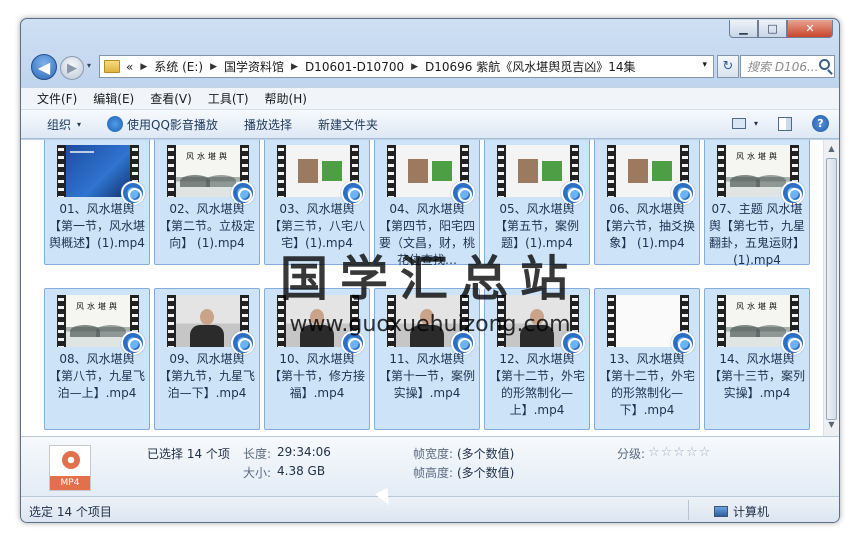 The image size is (860, 543). I want to click on file-item: 11、风水堪舆【第十一节，案例实操】.mp4, so click(427, 359).